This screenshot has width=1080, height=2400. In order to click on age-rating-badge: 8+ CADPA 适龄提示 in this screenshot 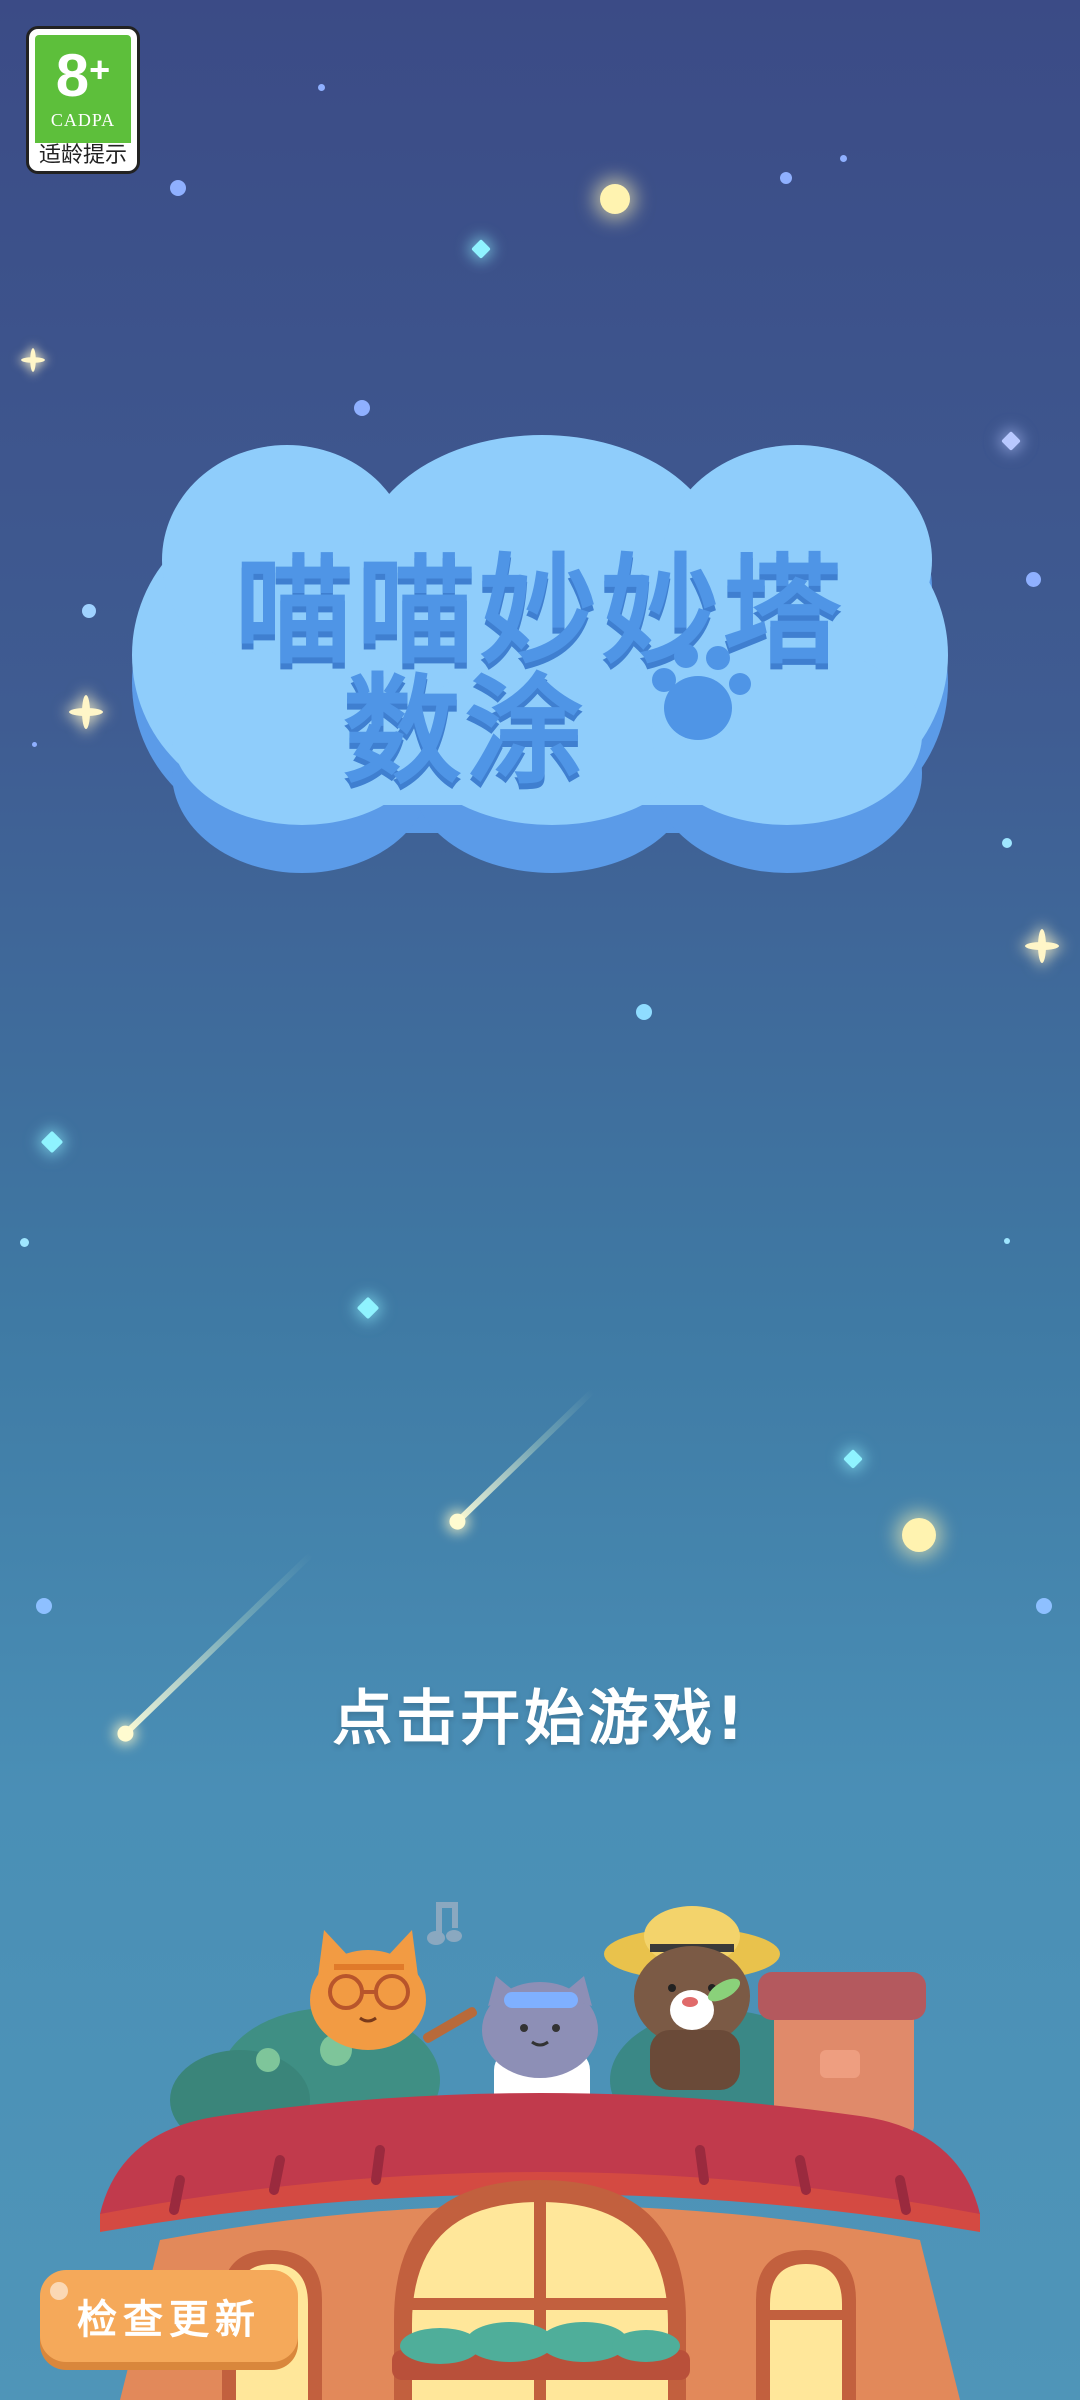, I will do `click(83, 100)`.